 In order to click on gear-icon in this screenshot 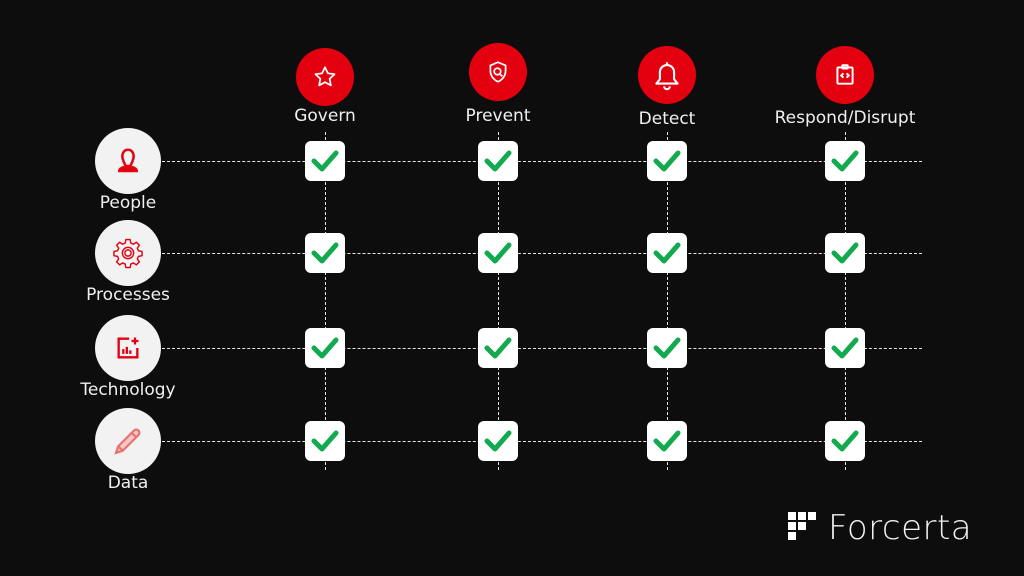, I will do `click(128, 253)`.